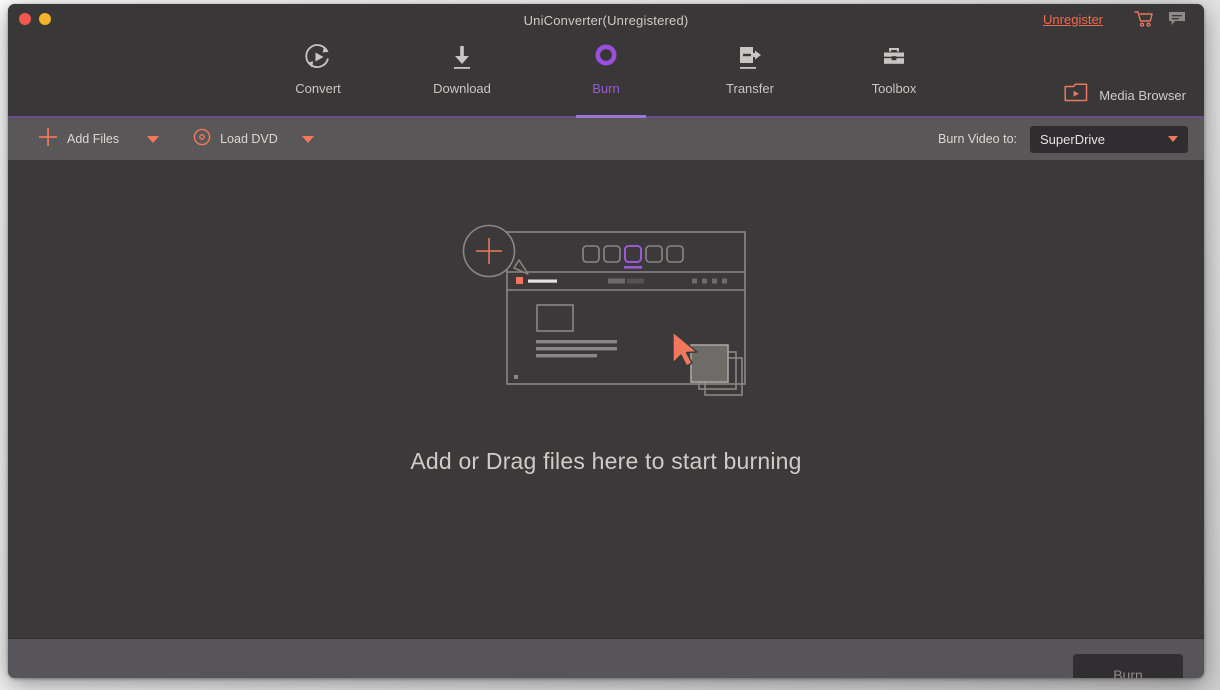  I want to click on transfer-device-arrow-icon, so click(750, 57).